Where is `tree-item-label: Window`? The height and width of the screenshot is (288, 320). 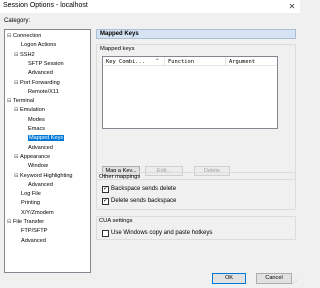
tree-item-label: Window is located at coordinates (38, 166).